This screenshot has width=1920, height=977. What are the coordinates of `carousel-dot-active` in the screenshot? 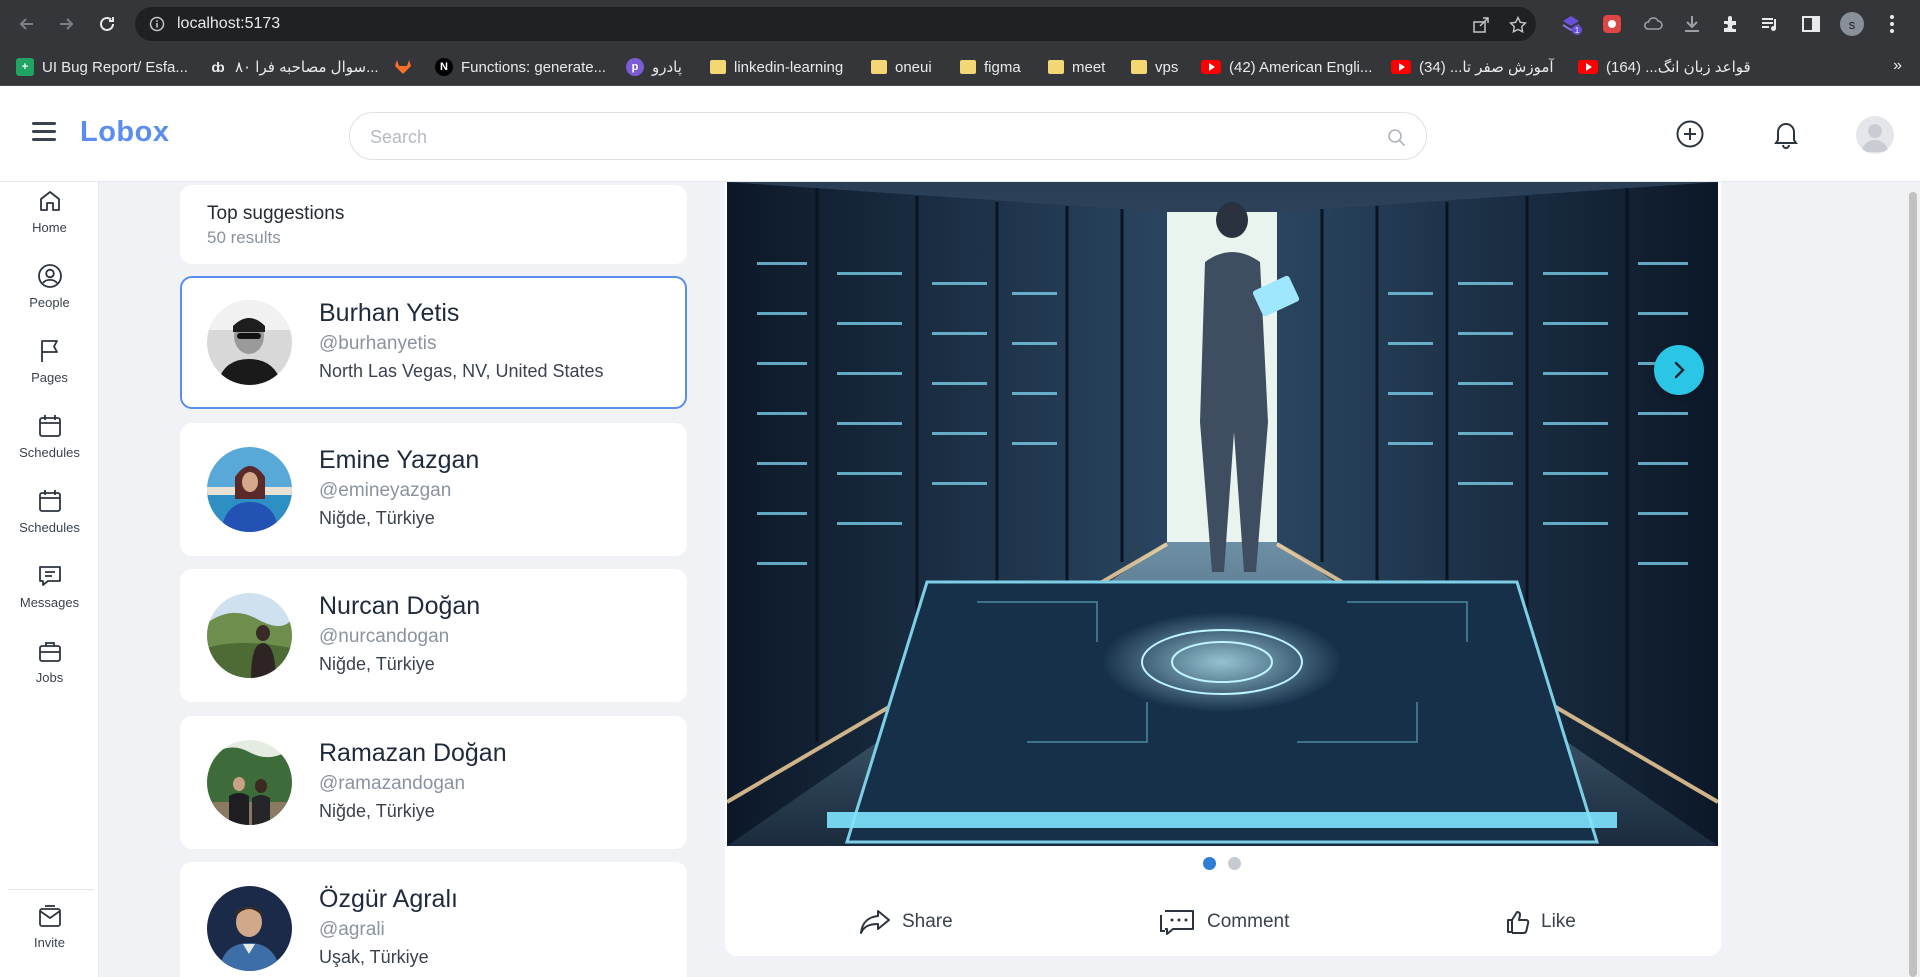 It's located at (1209, 863).